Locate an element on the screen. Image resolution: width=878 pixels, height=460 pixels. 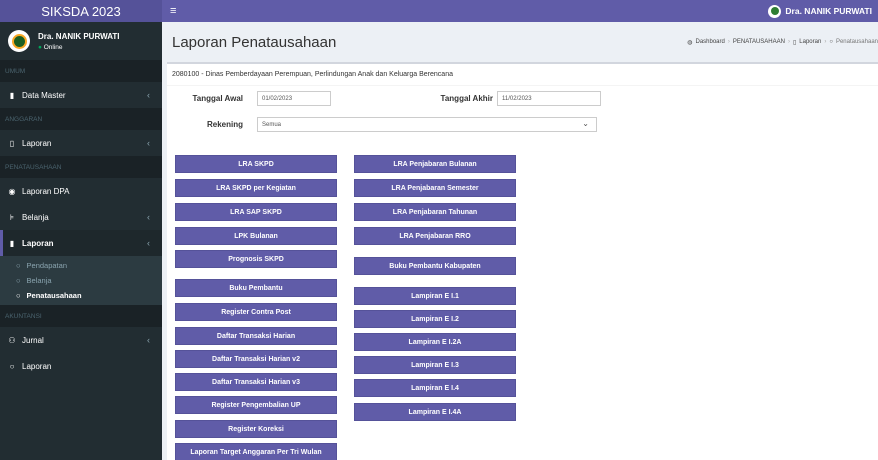
sidebar-subitem-pendapatan: ○ Pendapatan is located at coordinates (81, 265).